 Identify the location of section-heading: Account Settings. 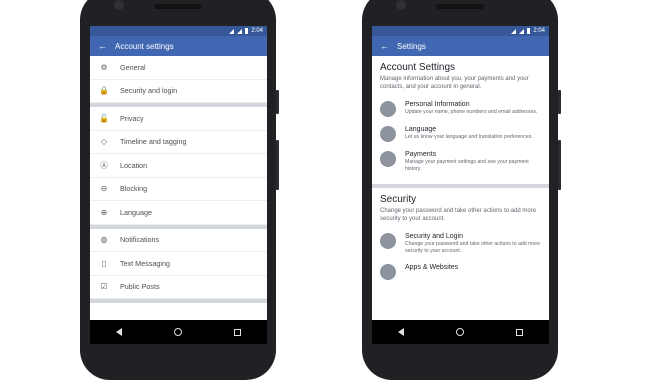
(418, 67).